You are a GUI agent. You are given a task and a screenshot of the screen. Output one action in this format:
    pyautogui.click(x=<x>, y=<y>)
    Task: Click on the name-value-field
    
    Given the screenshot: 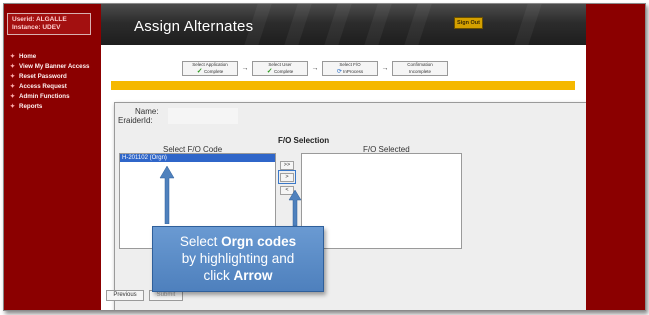 What is the action you would take?
    pyautogui.click(x=203, y=116)
    